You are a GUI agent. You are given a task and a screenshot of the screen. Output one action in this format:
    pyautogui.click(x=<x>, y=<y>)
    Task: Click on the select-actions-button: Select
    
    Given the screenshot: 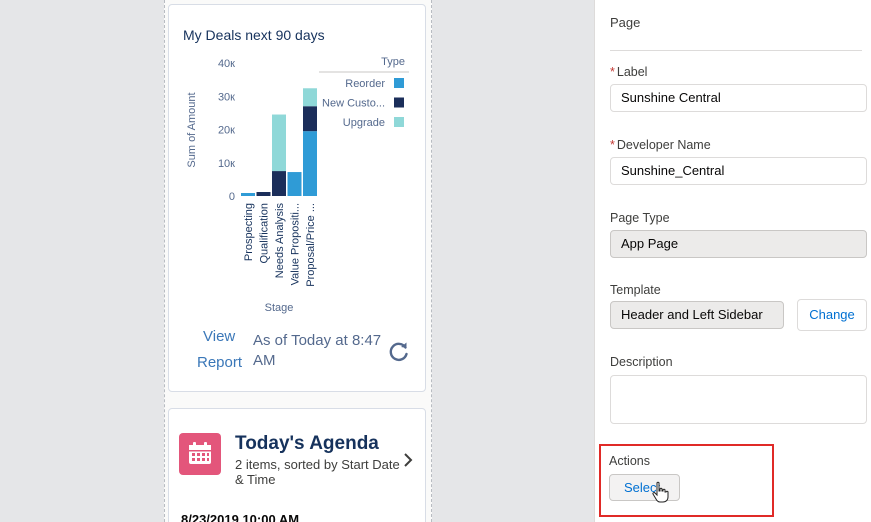 What is the action you would take?
    pyautogui.click(x=644, y=487)
    